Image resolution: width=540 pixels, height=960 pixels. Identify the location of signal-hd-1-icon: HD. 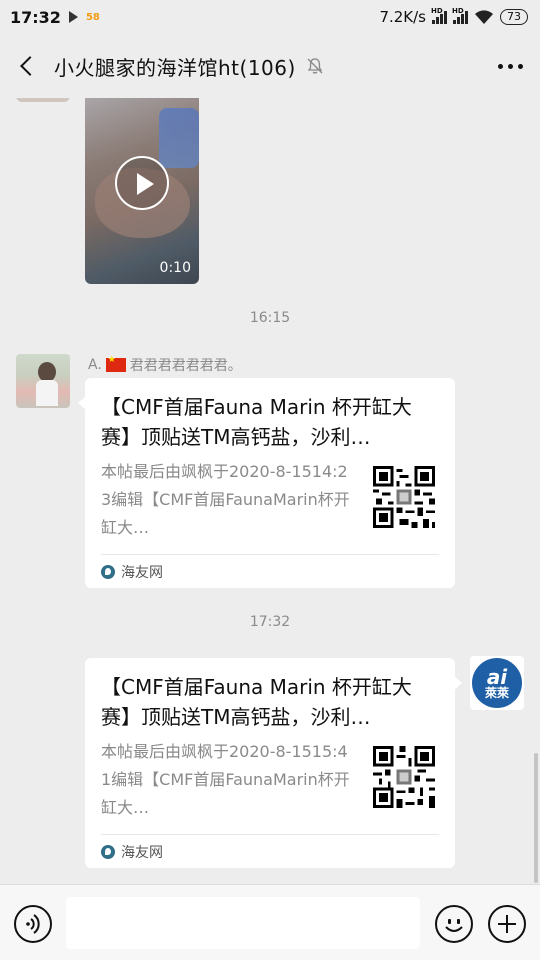
(439, 15).